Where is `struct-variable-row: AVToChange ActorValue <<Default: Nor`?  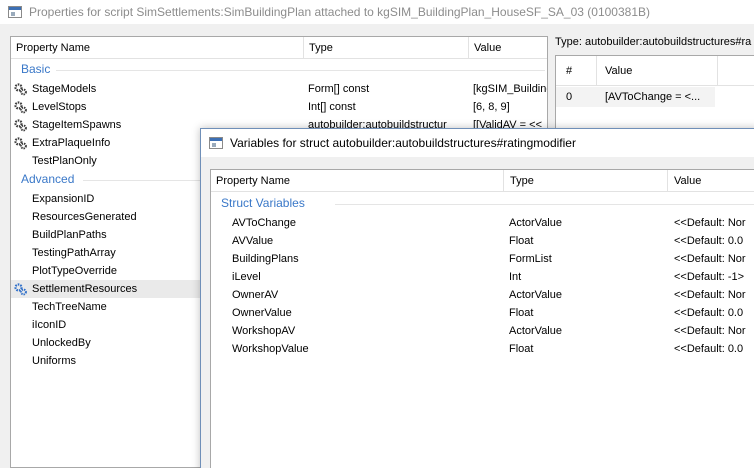 struct-variable-row: AVToChange ActorValue <<Default: Nor is located at coordinates (482, 223).